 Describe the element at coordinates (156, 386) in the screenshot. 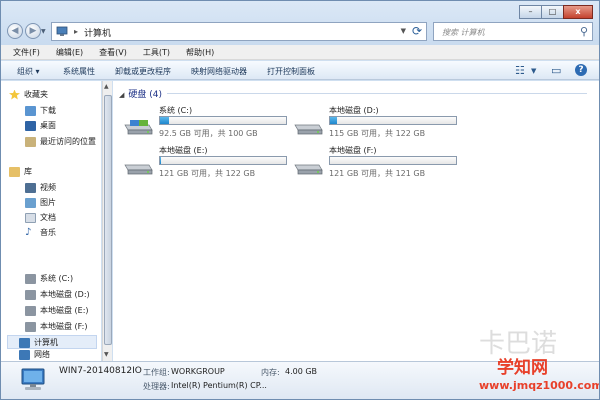

I see `processor-label: 处理器:` at that location.